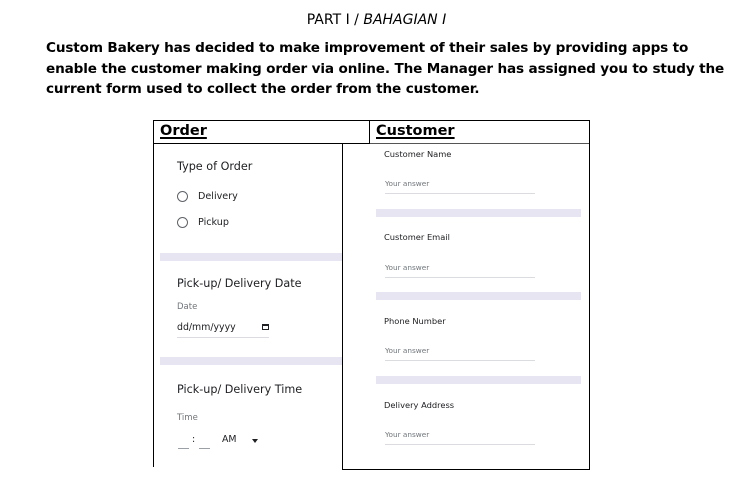 This screenshot has height=487, width=753. Describe the element at coordinates (371, 120) in the screenshot. I see `table-top-border` at that location.